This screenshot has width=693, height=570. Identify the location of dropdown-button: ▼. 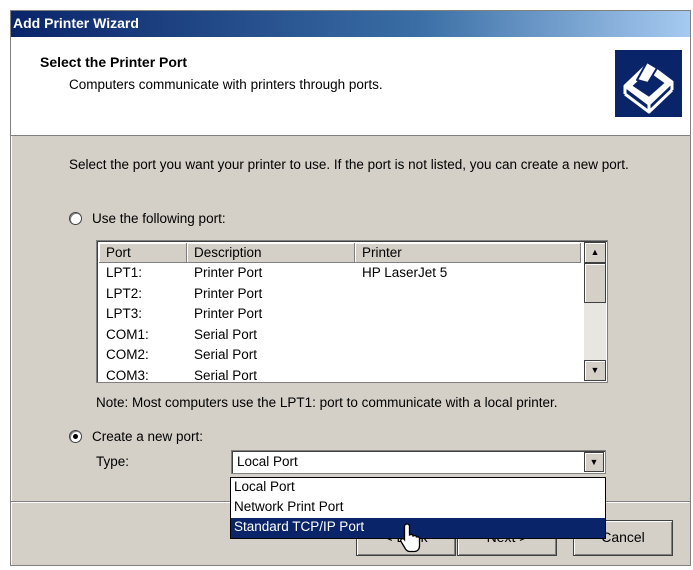
(594, 462).